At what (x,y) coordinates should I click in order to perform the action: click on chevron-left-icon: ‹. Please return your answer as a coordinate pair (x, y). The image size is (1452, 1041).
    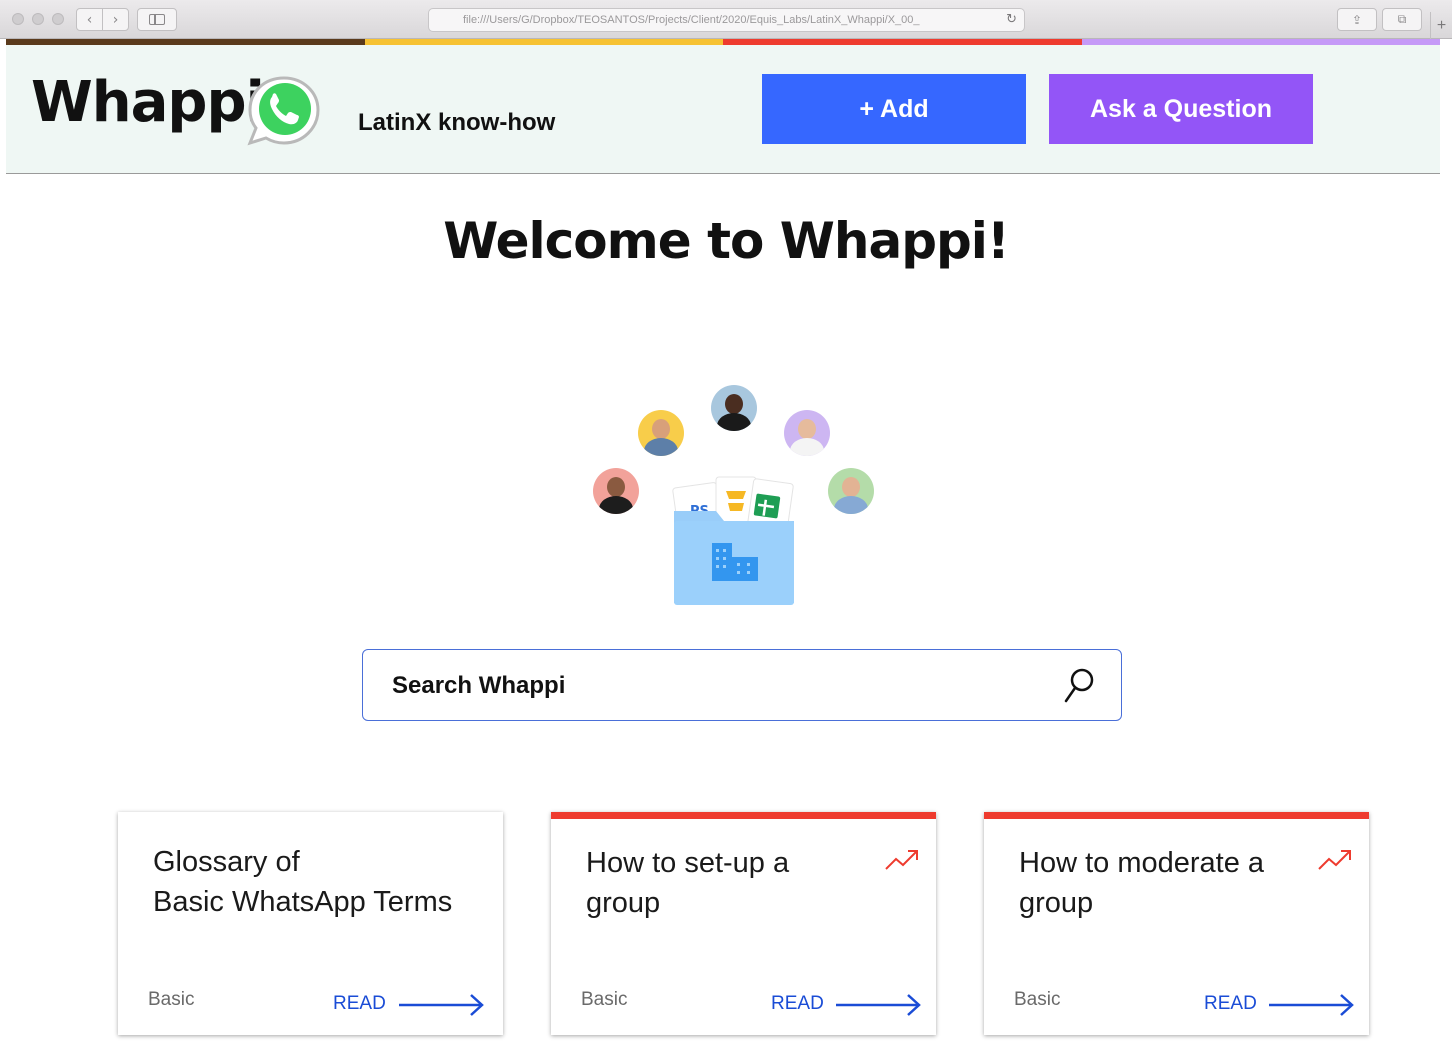
    Looking at the image, I should click on (89, 19).